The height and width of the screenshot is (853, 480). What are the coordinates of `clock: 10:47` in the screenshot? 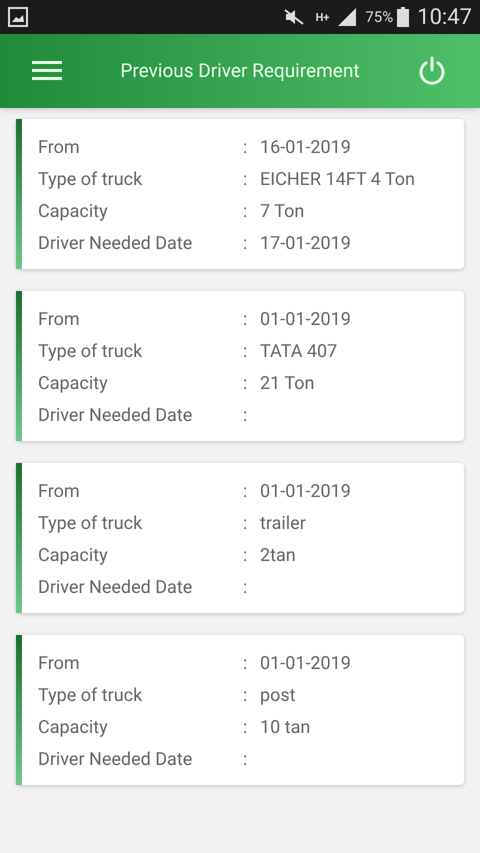 It's located at (444, 18).